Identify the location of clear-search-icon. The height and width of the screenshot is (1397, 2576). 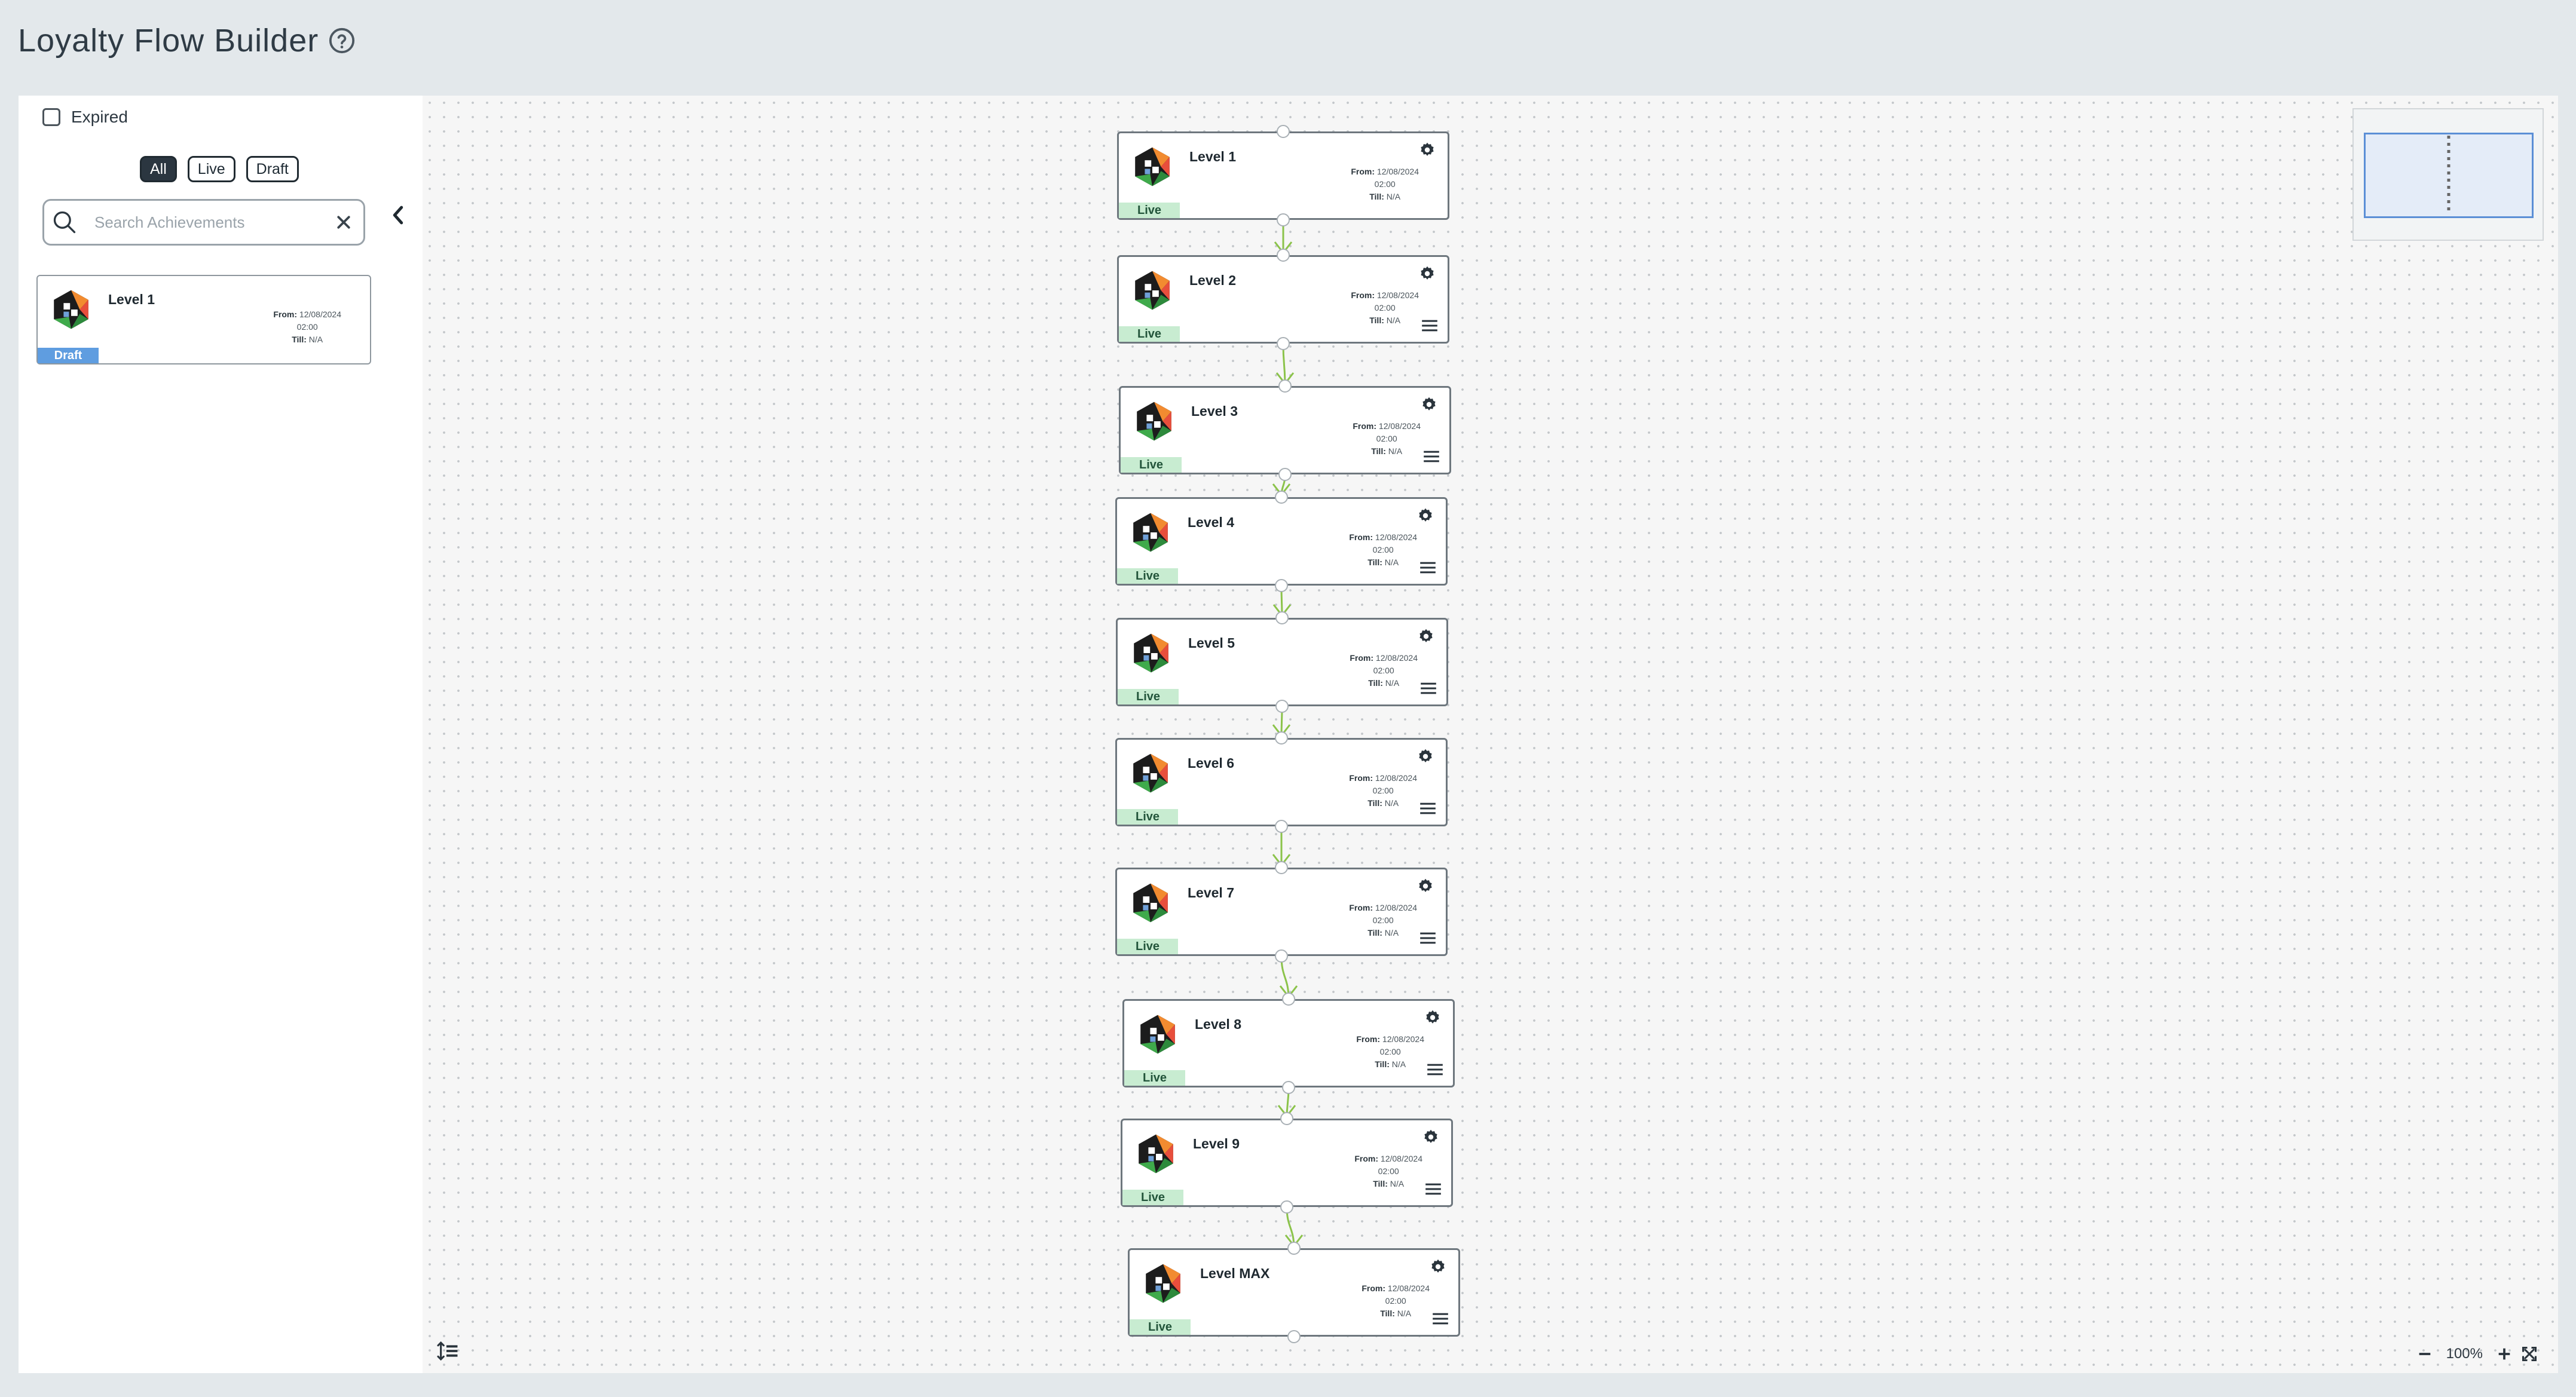
(344, 222).